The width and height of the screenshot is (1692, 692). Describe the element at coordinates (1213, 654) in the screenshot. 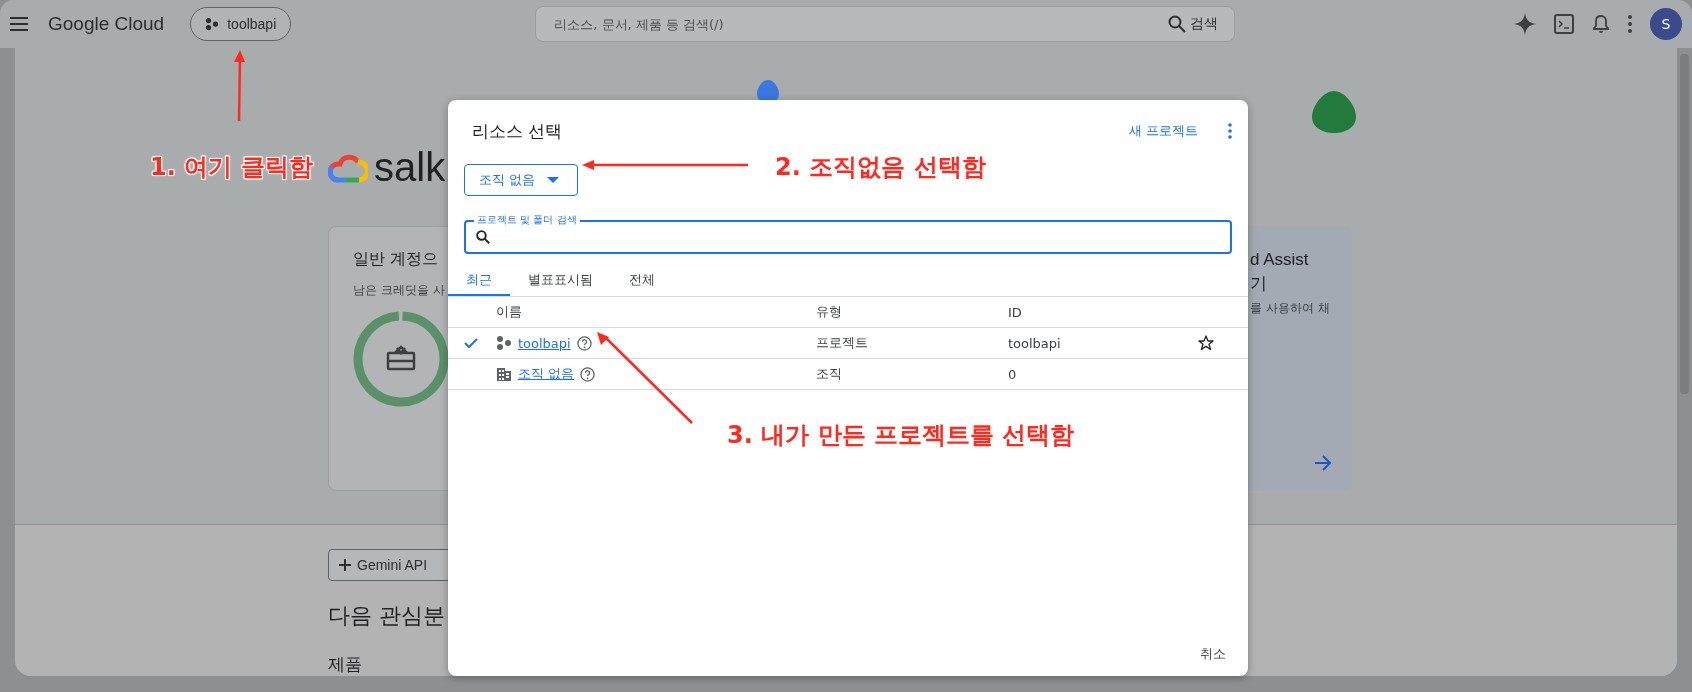

I see `cancel-button: 취소` at that location.